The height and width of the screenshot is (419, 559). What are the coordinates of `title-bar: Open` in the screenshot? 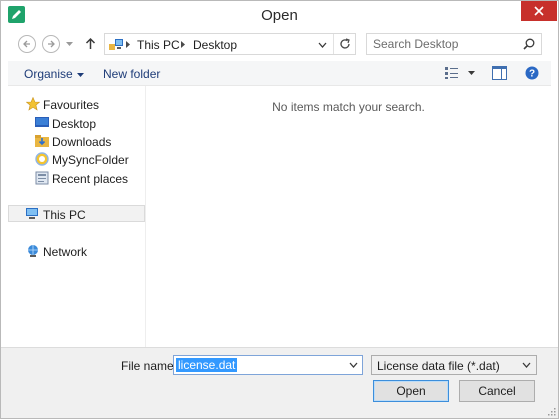 It's located at (279, 15).